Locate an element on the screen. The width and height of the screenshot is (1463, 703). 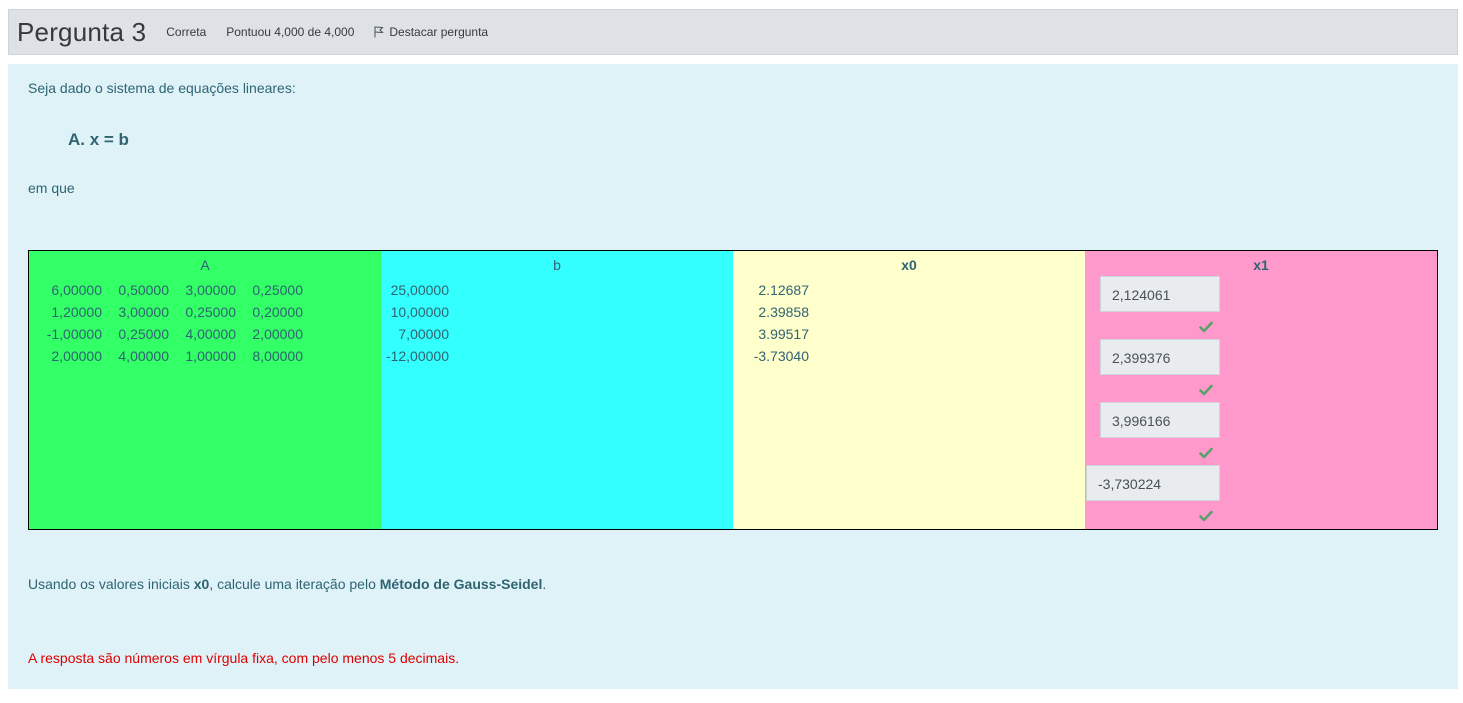
vector-x1-column: x1 2,124061 2,399376 3,996166 -3,730224 is located at coordinates (1261, 390).